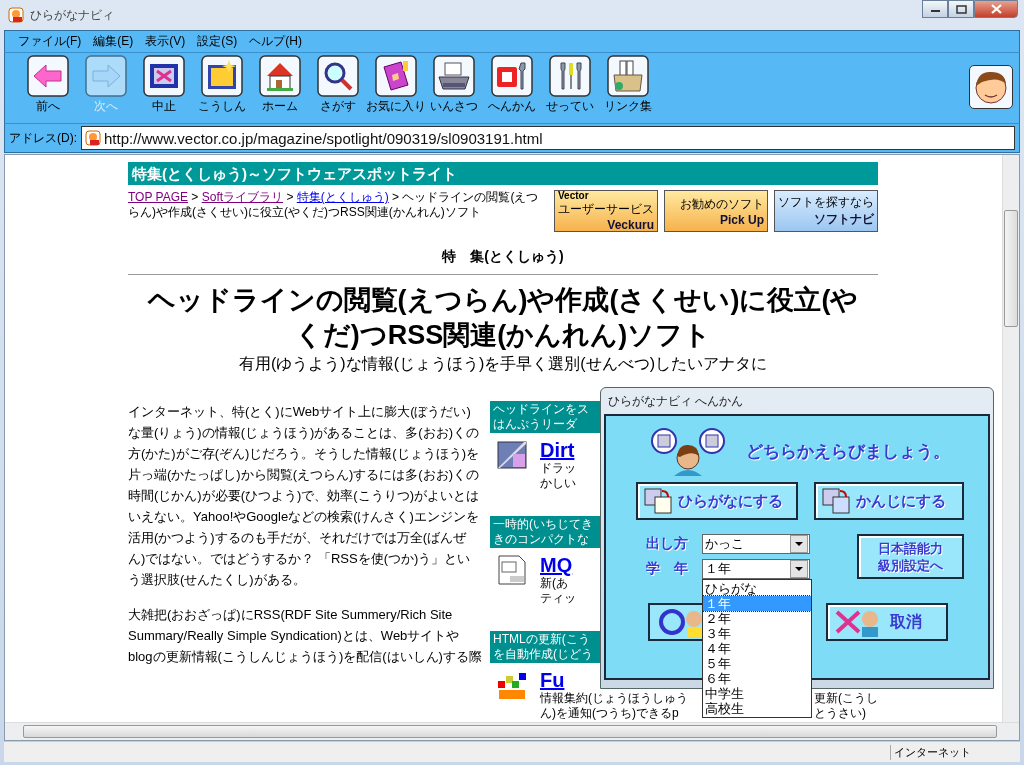 The width and height of the screenshot is (1024, 765). Describe the element at coordinates (503, 318) in the screenshot. I see `headline: ヘッドラインの閲覧(えつらん)や作成(さくせい)に役立(やくだ)つRSS関連(かんれん)ソフト` at that location.